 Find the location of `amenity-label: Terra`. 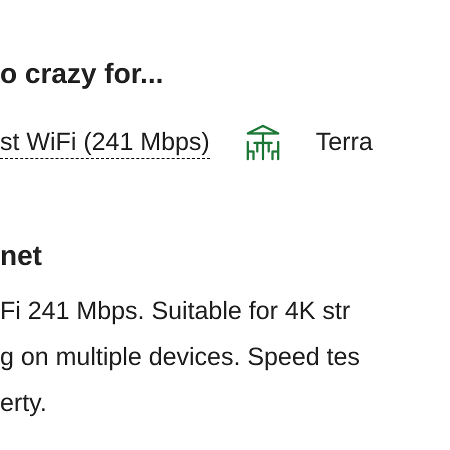

amenity-label: Terra is located at coordinates (344, 142).